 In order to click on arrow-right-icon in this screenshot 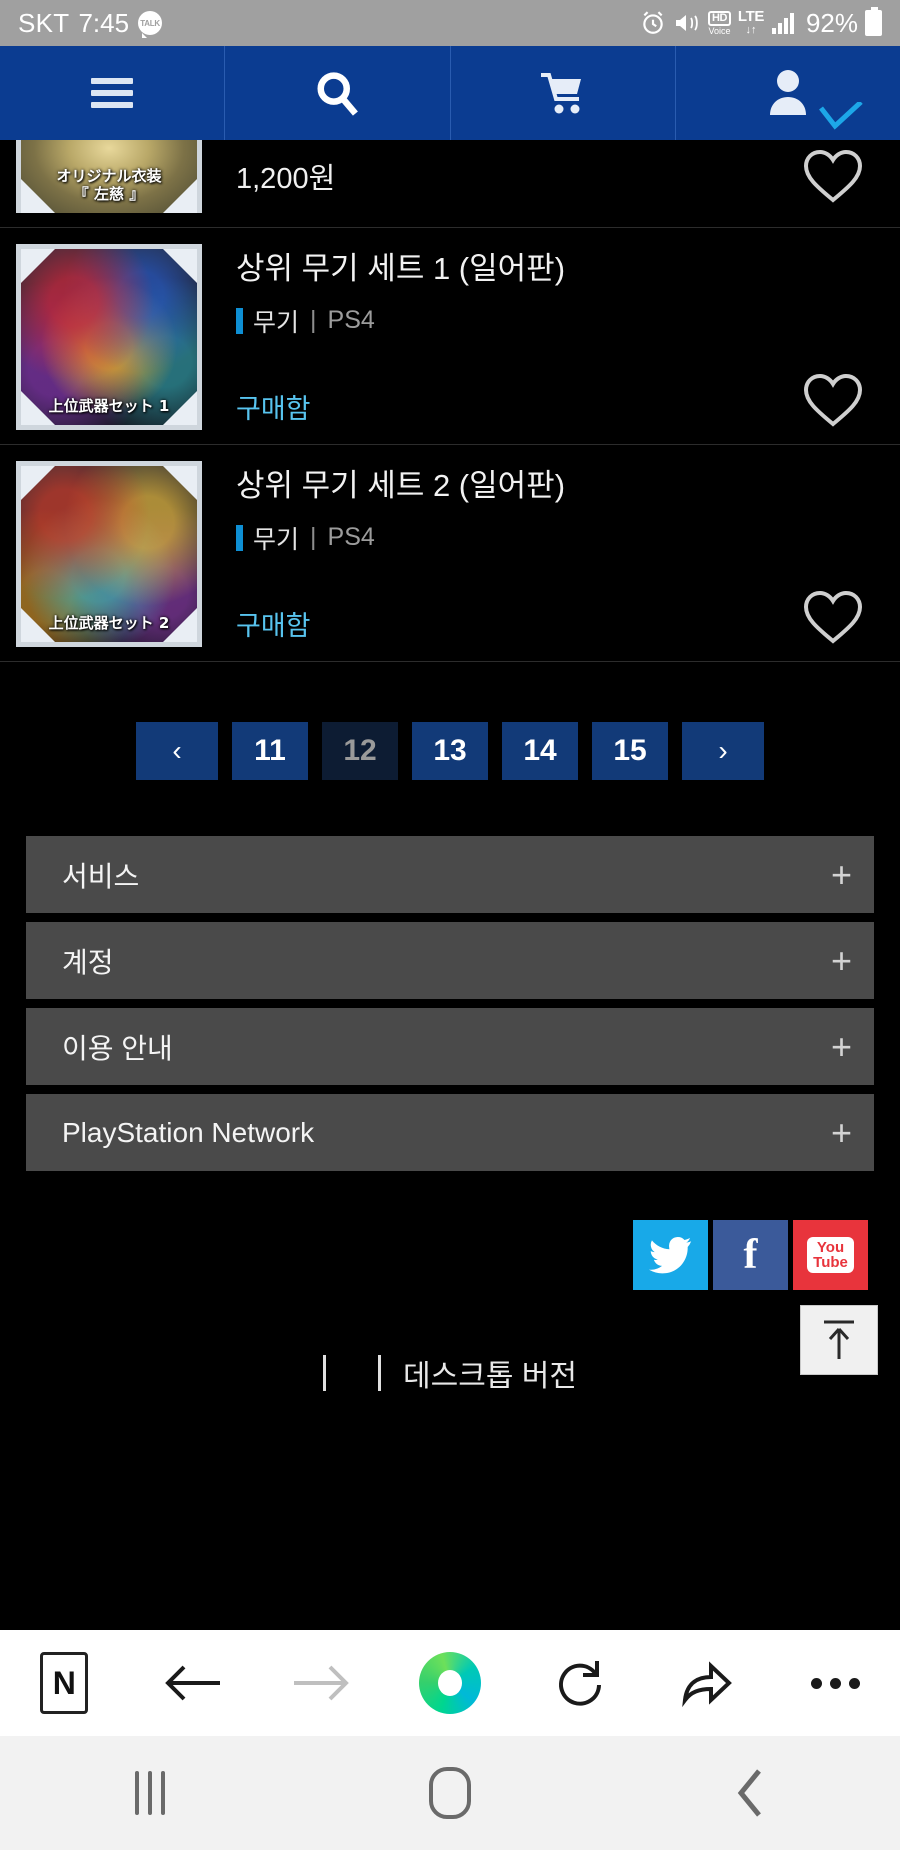, I will do `click(322, 1683)`.